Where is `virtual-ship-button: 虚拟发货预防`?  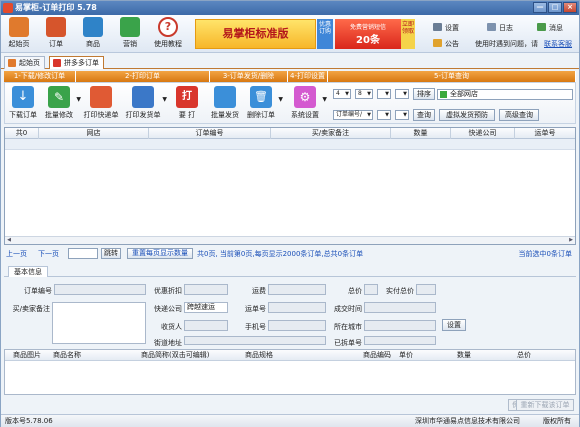
virtual-ship-button: 虚拟发货预防 is located at coordinates (467, 115).